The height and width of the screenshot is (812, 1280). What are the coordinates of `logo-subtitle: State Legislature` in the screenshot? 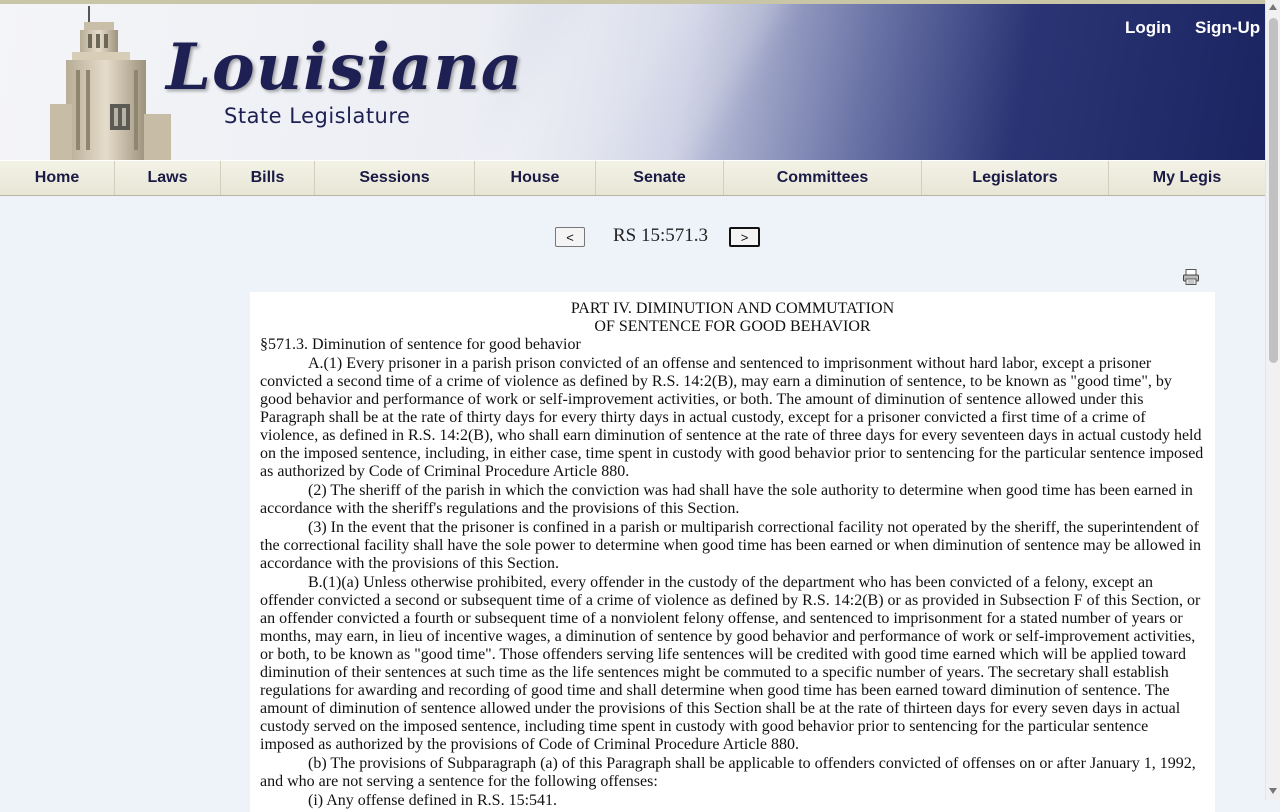 It's located at (317, 116).